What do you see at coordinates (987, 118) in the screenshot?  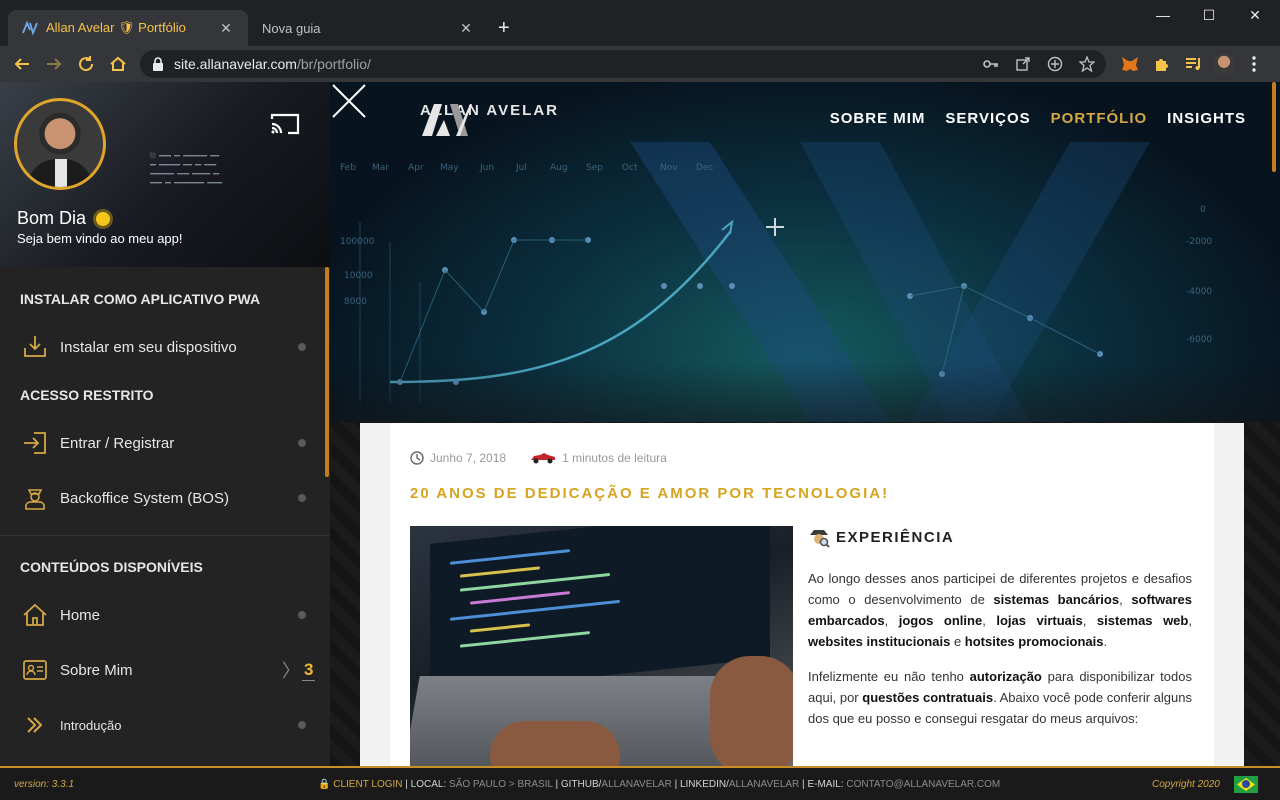 I see `nav-servicos: SERVIÇOS` at bounding box center [987, 118].